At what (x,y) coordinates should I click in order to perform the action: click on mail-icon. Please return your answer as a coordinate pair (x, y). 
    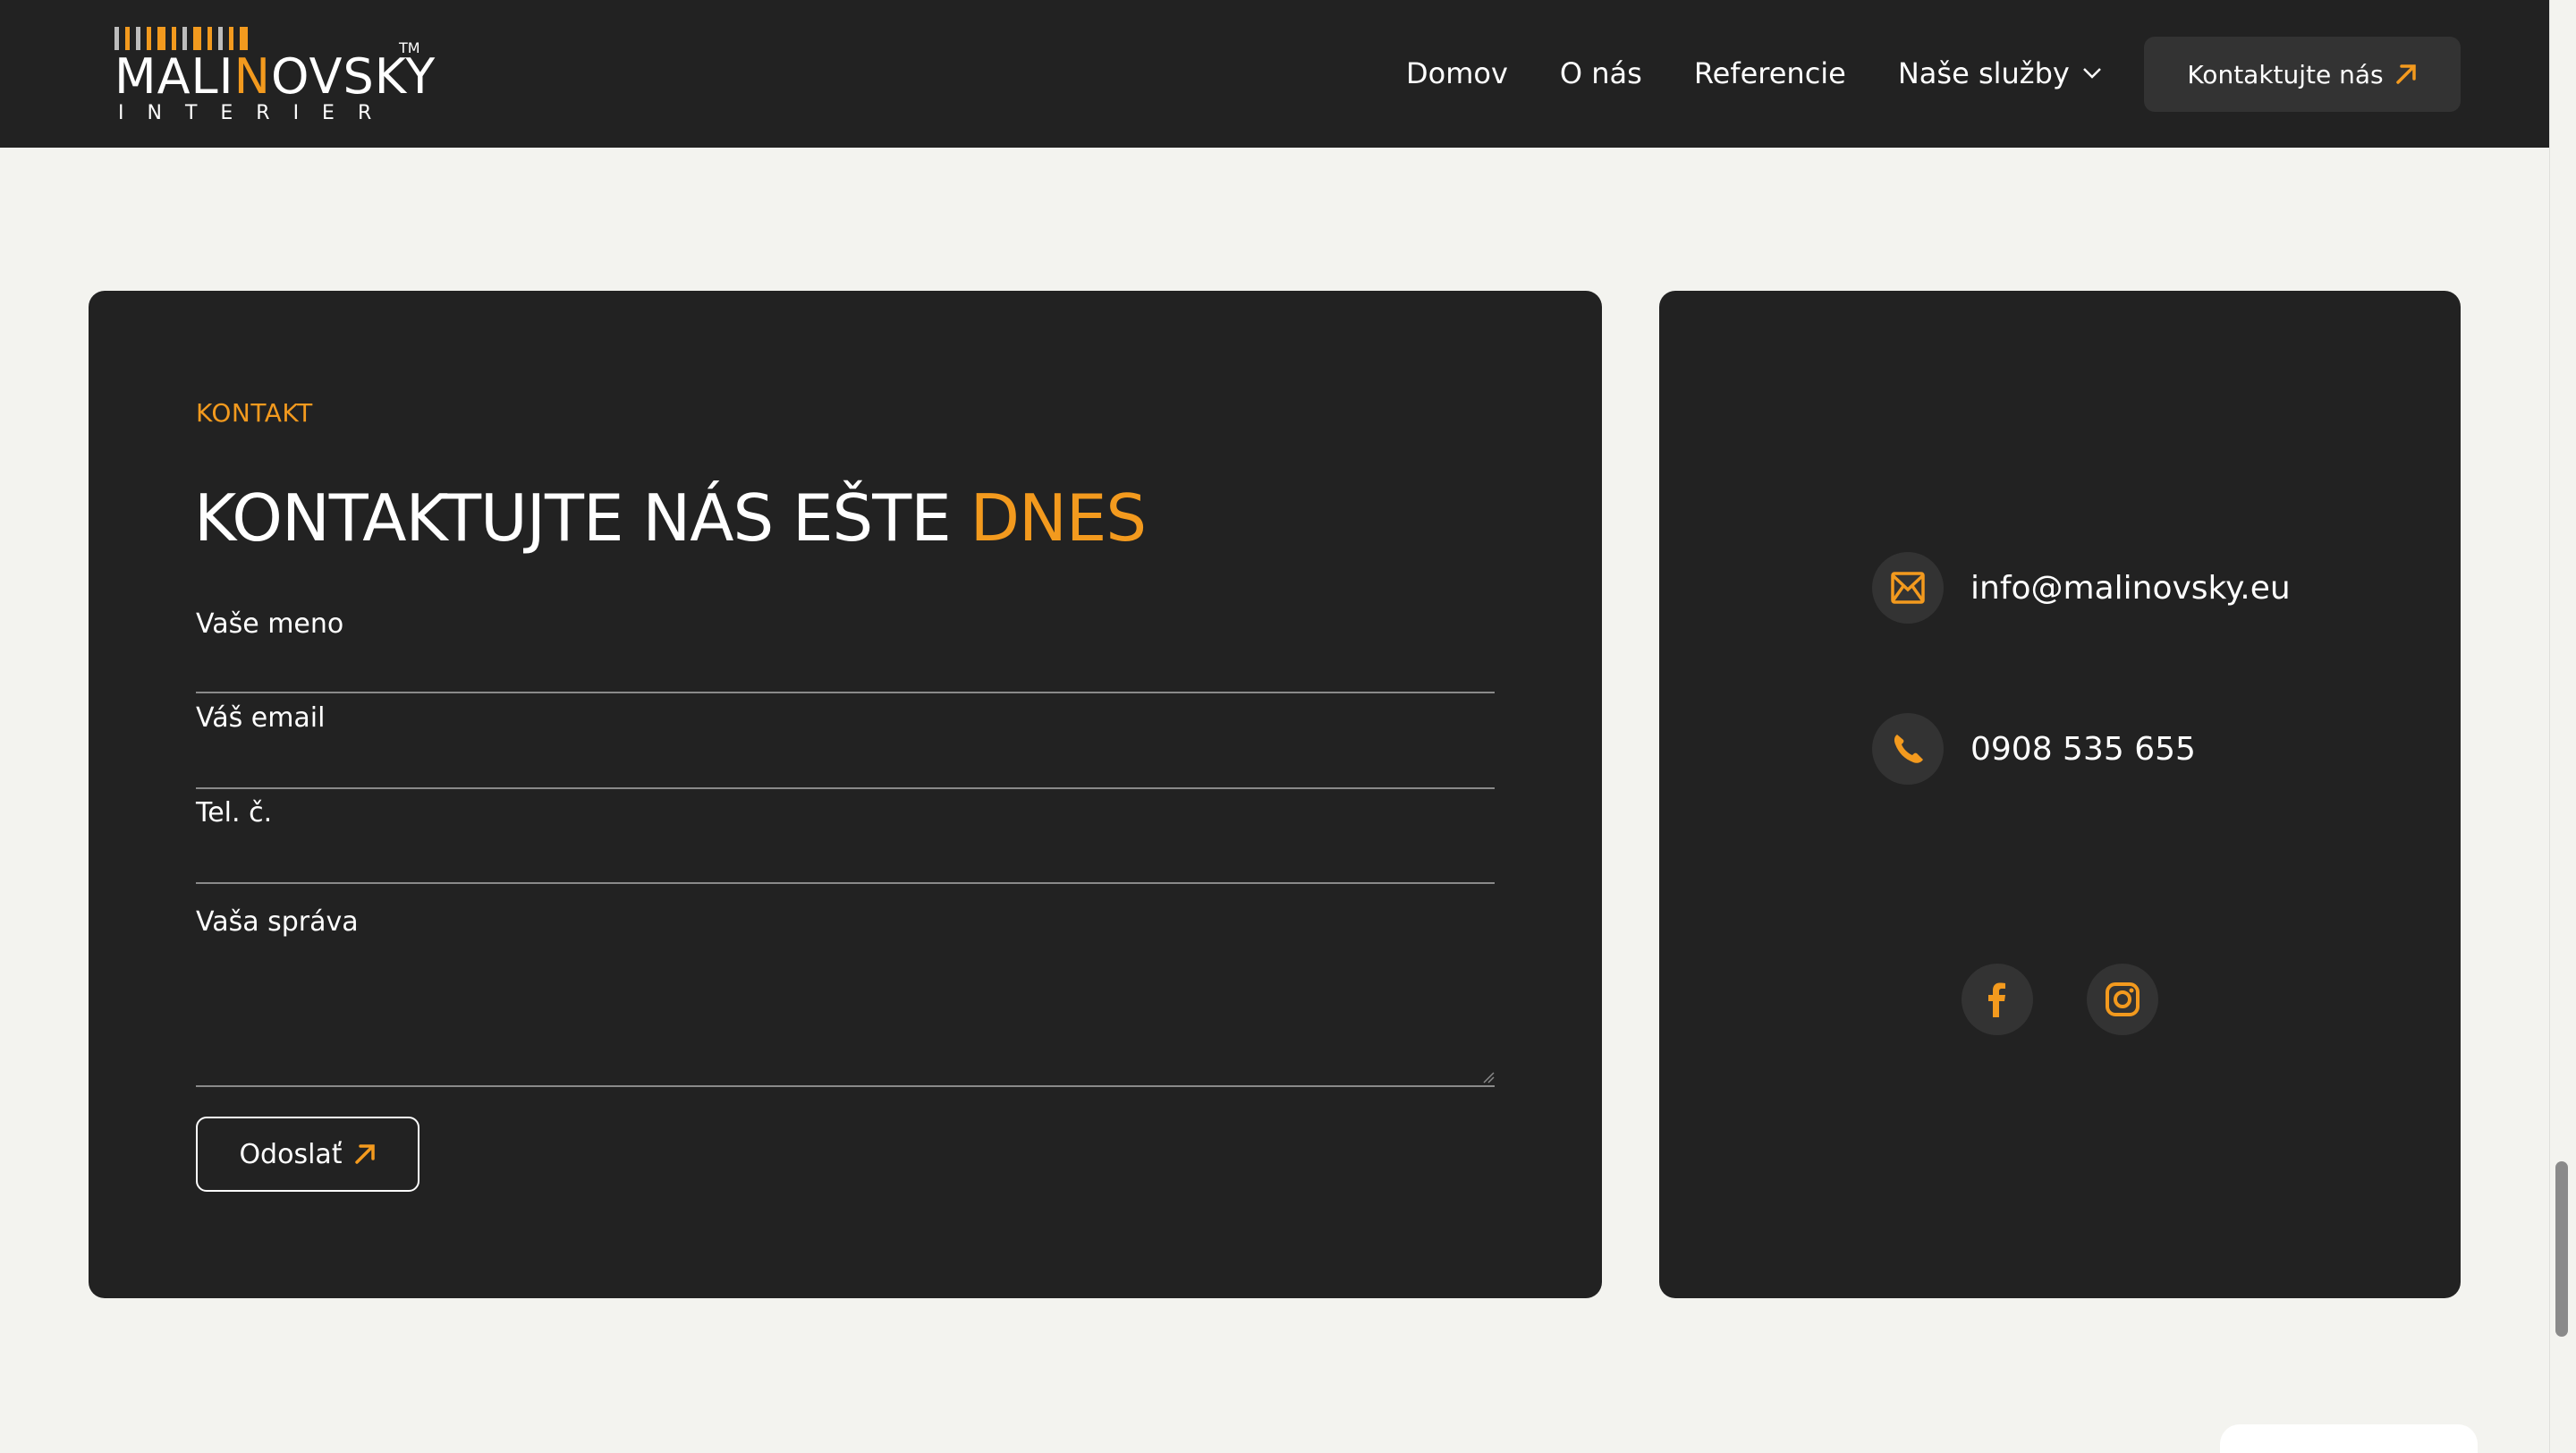
    Looking at the image, I should click on (1908, 588).